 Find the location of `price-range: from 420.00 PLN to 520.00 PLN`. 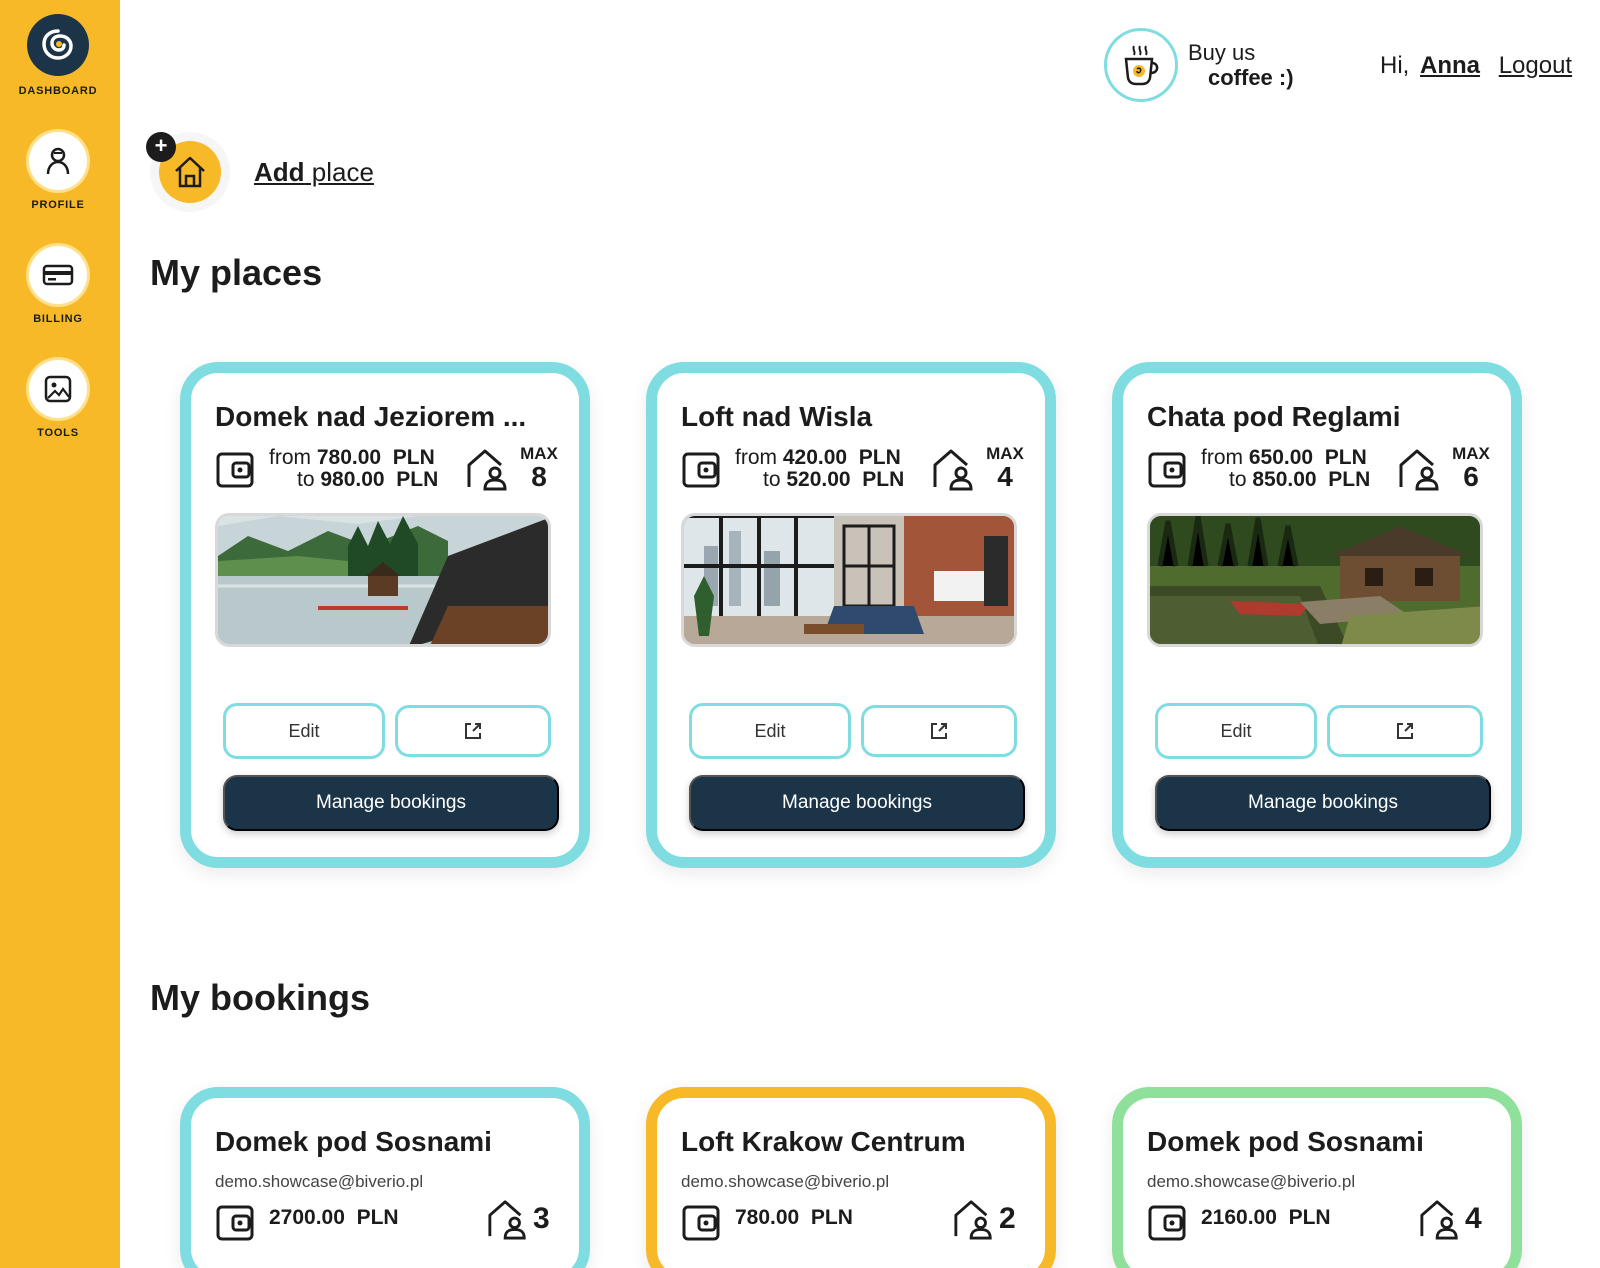

price-range: from 420.00 PLN to 520.00 PLN is located at coordinates (819, 469).